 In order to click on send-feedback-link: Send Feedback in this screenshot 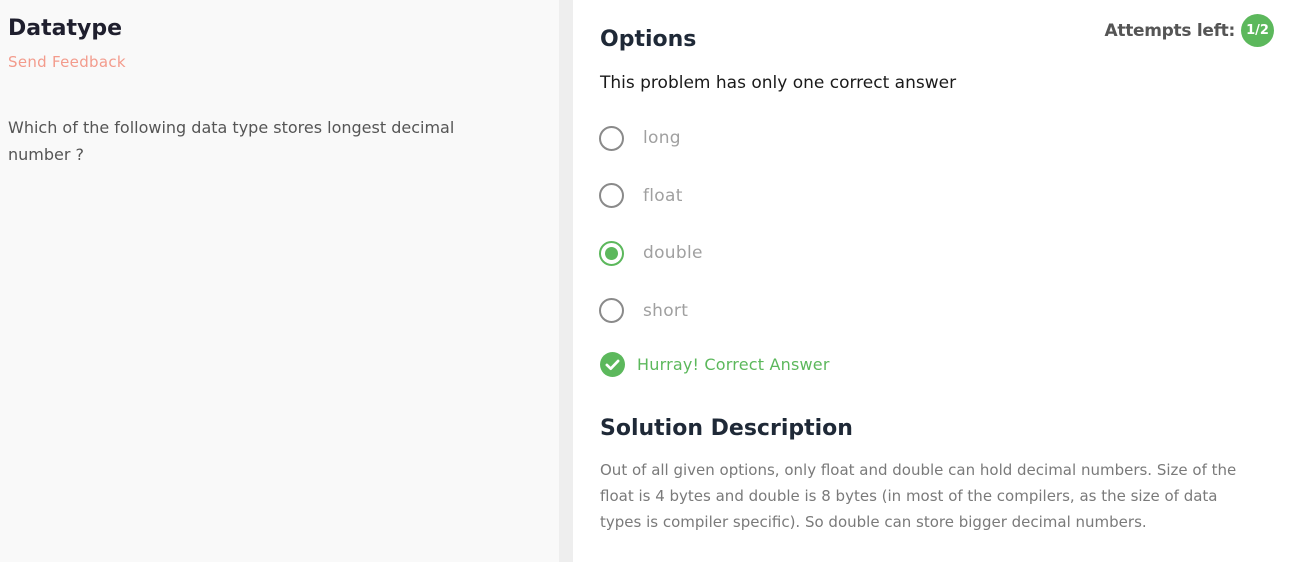, I will do `click(67, 62)`.